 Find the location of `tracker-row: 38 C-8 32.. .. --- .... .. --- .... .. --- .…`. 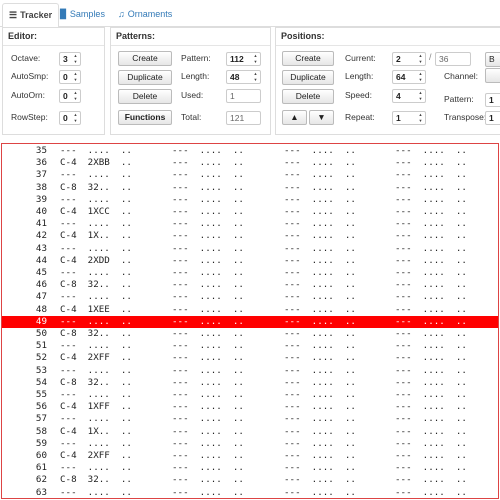

tracker-row: 38 C-8 32.. .. --- .... .. --- .... .. --- .… is located at coordinates (250, 188).